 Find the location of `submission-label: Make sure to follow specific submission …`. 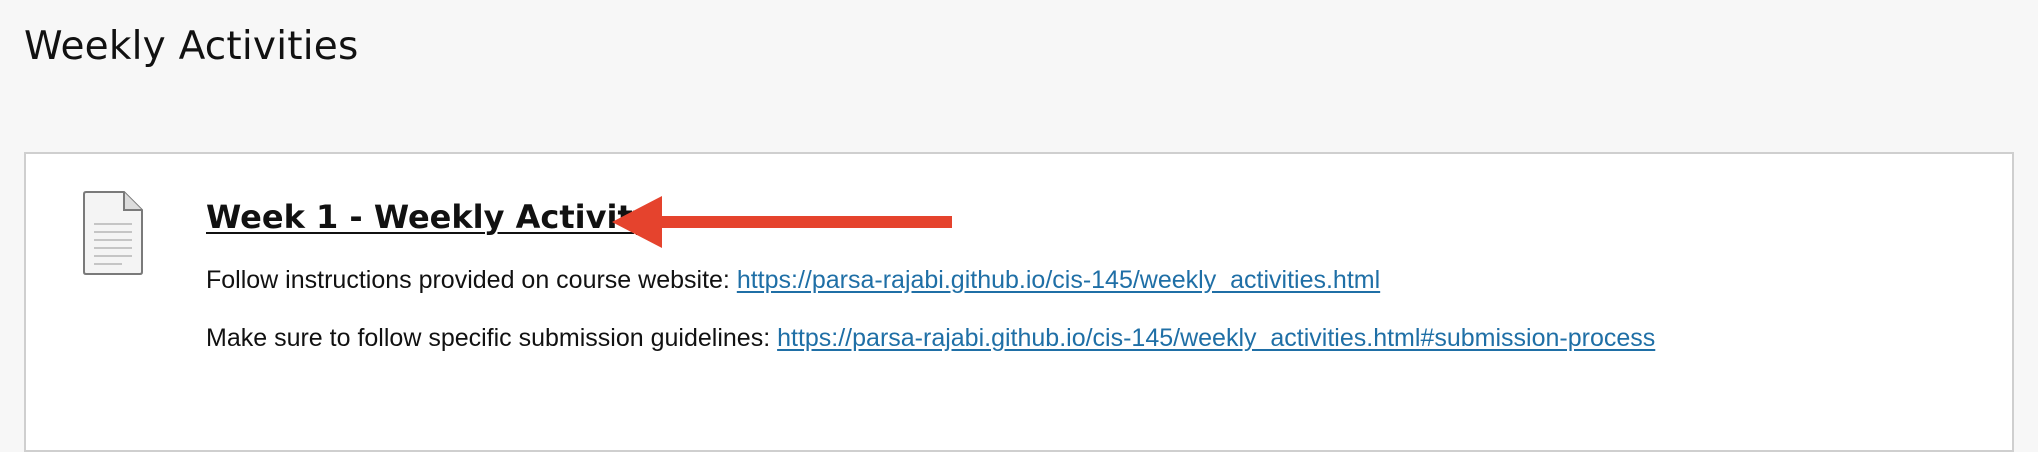

submission-label: Make sure to follow specific submission … is located at coordinates (492, 338).